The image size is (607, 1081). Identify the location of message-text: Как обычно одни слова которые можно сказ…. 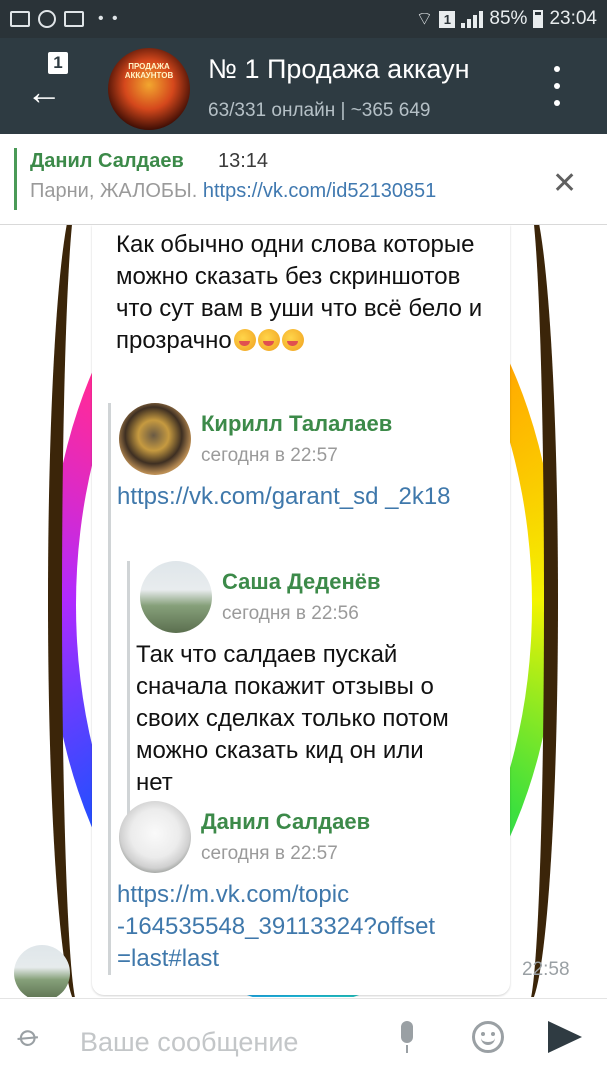
(306, 293).